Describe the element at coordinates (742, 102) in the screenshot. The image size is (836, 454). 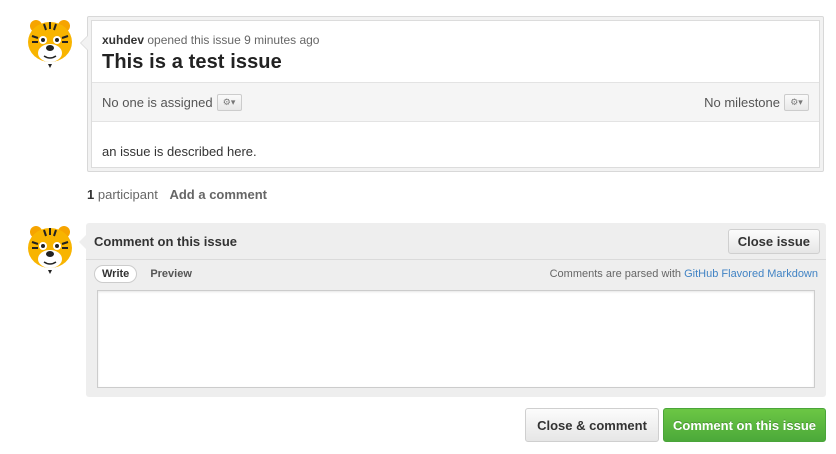
I see `milestone-text: No milestone` at that location.